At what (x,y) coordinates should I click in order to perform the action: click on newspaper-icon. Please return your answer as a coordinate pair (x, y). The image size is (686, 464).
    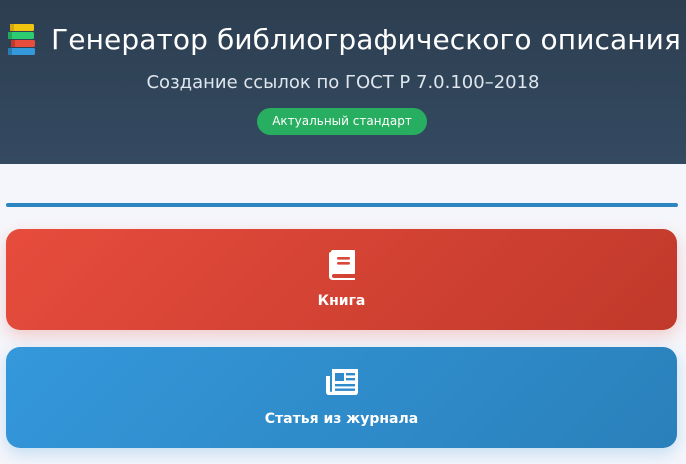
    Looking at the image, I should click on (341, 382).